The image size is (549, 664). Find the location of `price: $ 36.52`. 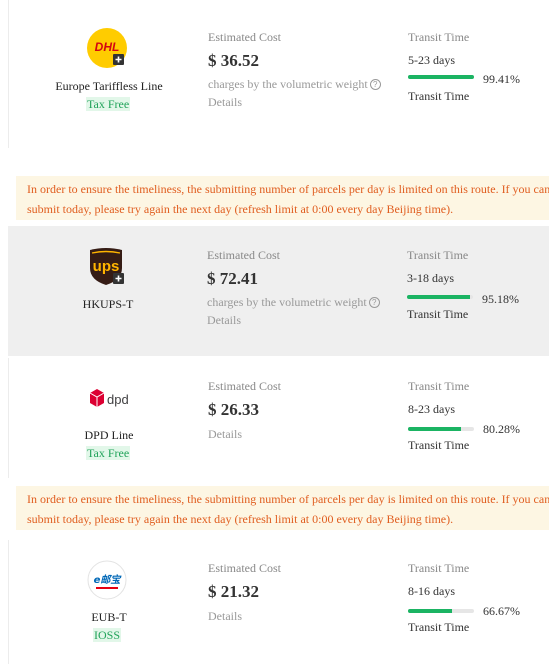

price: $ 36.52 is located at coordinates (233, 60).